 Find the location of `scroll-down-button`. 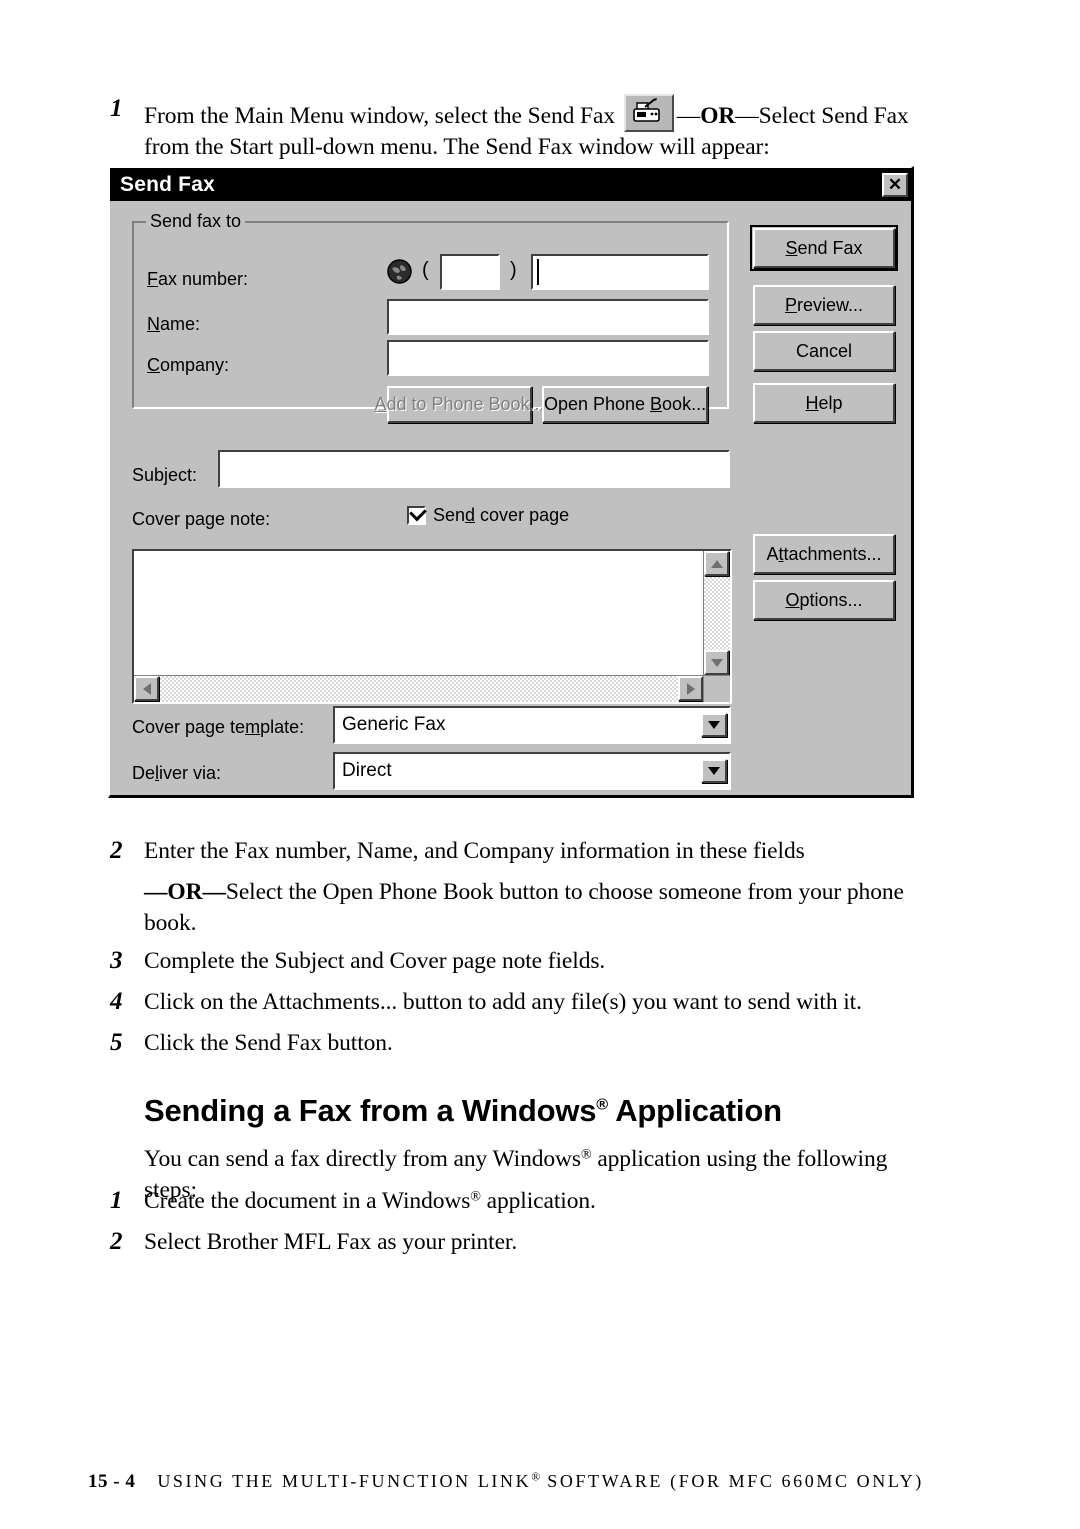

scroll-down-button is located at coordinates (716, 662).